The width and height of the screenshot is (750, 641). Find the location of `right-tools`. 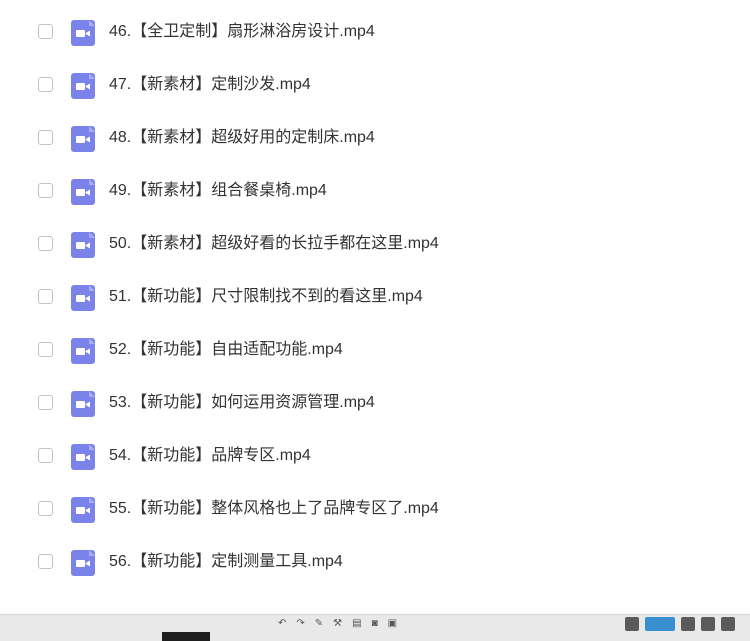

right-tools is located at coordinates (680, 624).